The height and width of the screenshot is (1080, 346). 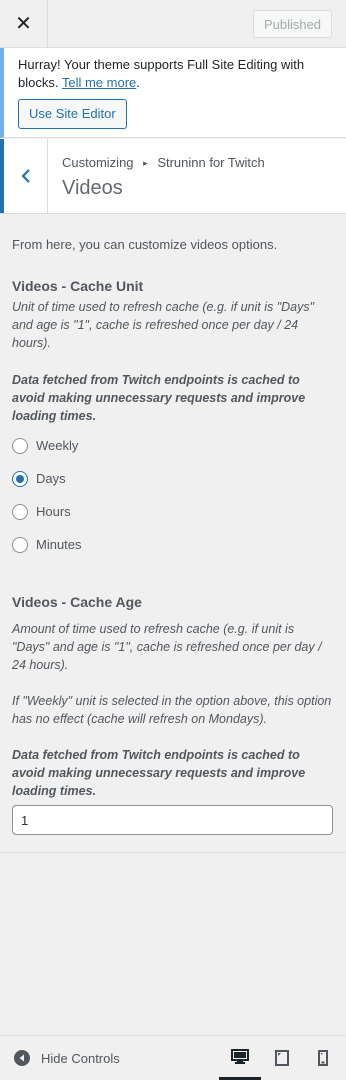 I want to click on cache-age-input, so click(x=172, y=820).